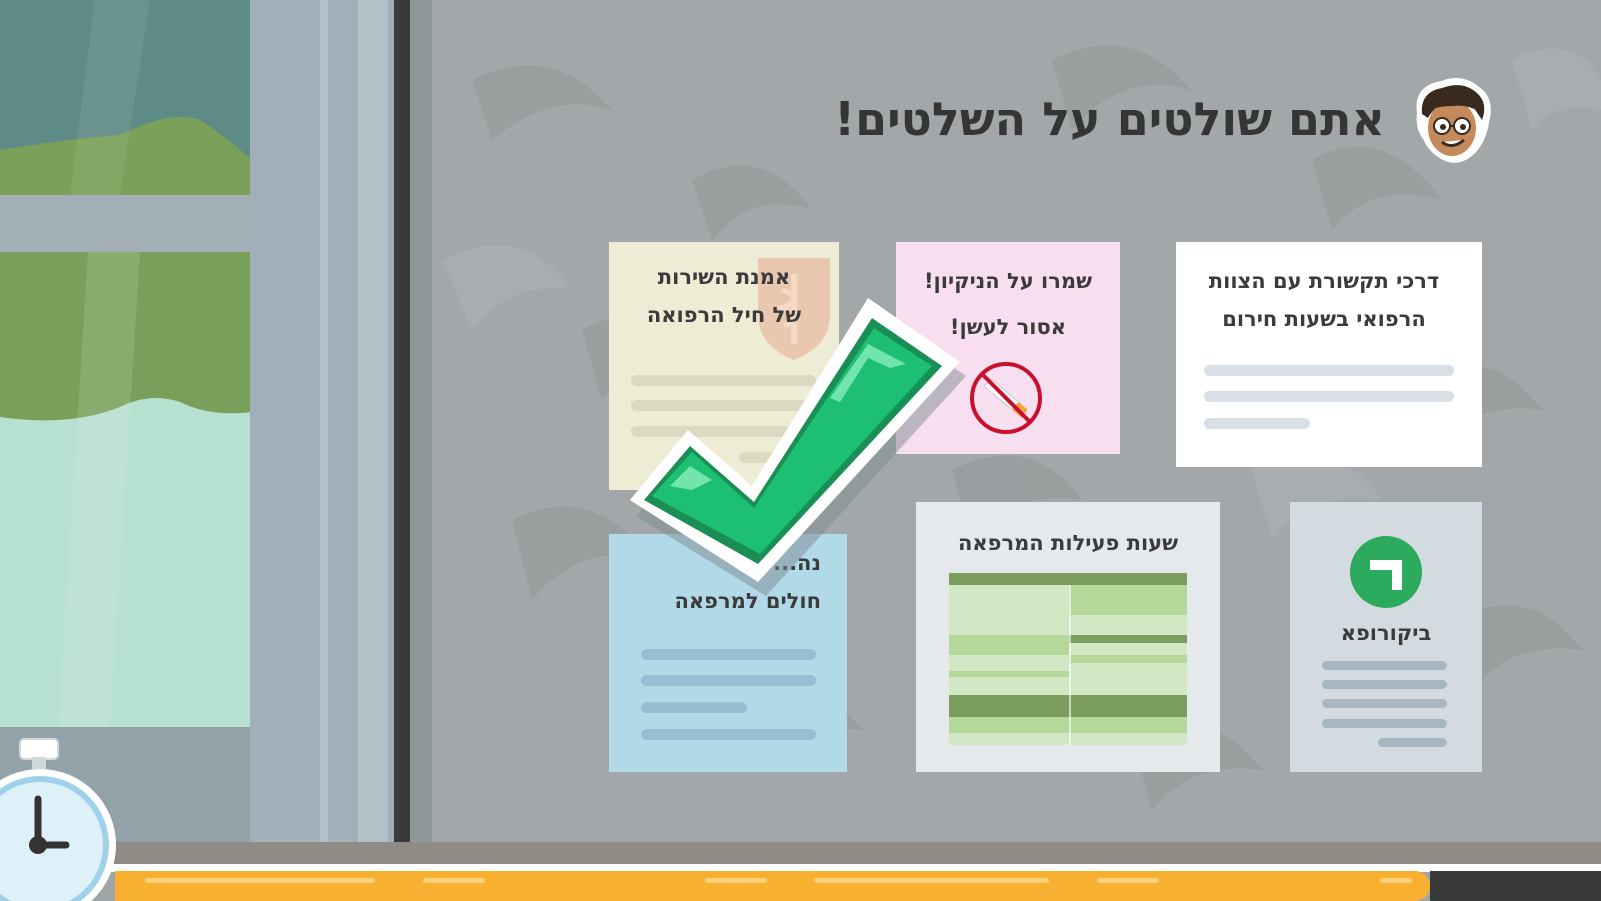  I want to click on window, so click(126, 422).